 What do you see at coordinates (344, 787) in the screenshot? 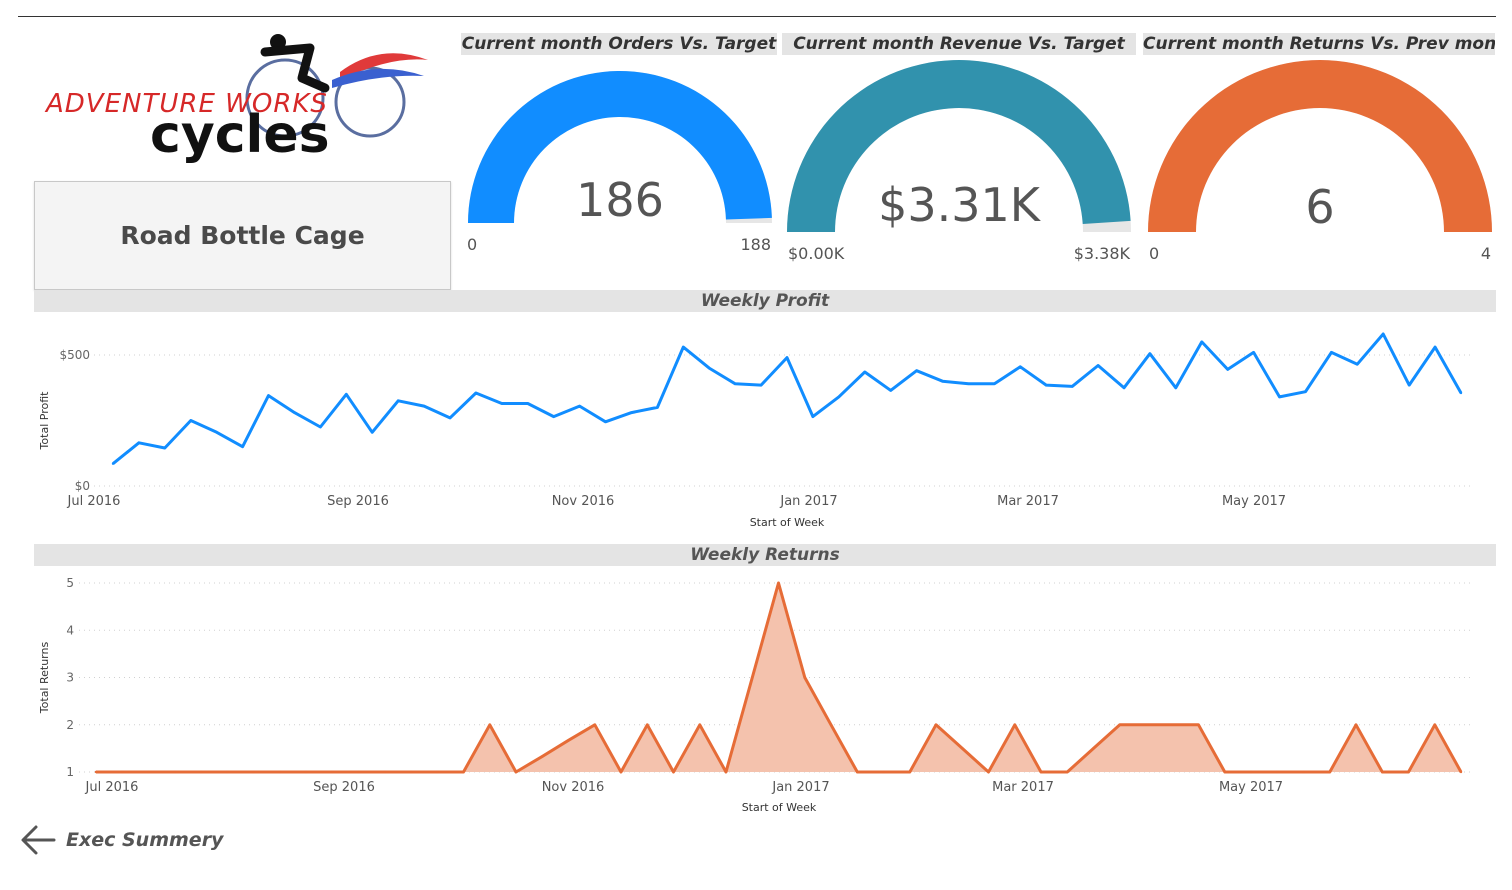
I see `returns-x-tick-label: Sep 2016` at bounding box center [344, 787].